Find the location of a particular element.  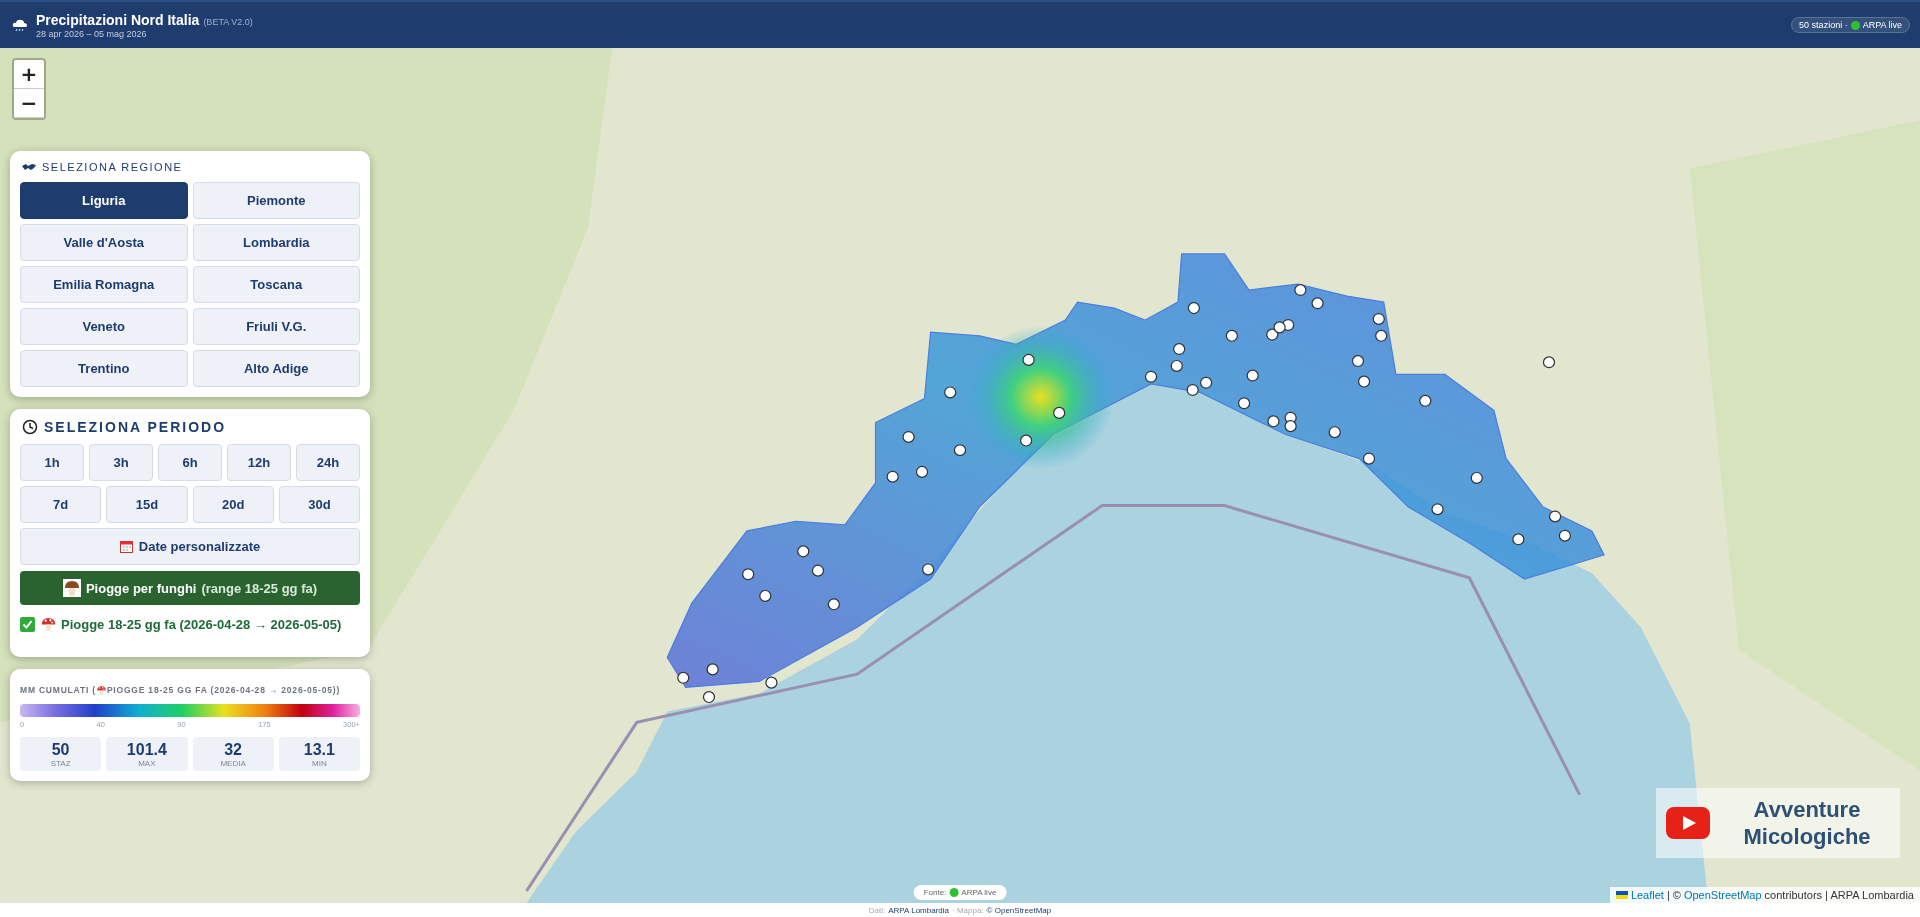

leaflet-link: Leaflet is located at coordinates (1647, 895).